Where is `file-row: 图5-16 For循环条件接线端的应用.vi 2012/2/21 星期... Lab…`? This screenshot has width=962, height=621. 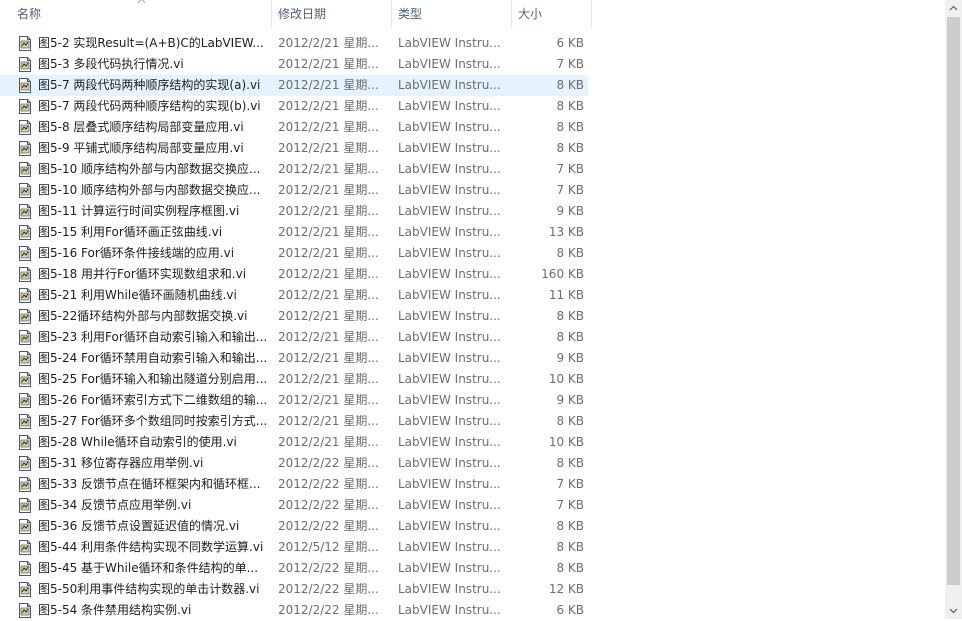
file-row: 图5-16 For循环条件接线端的应用.vi 2012/2/21 星期... Lab… is located at coordinates (472, 253).